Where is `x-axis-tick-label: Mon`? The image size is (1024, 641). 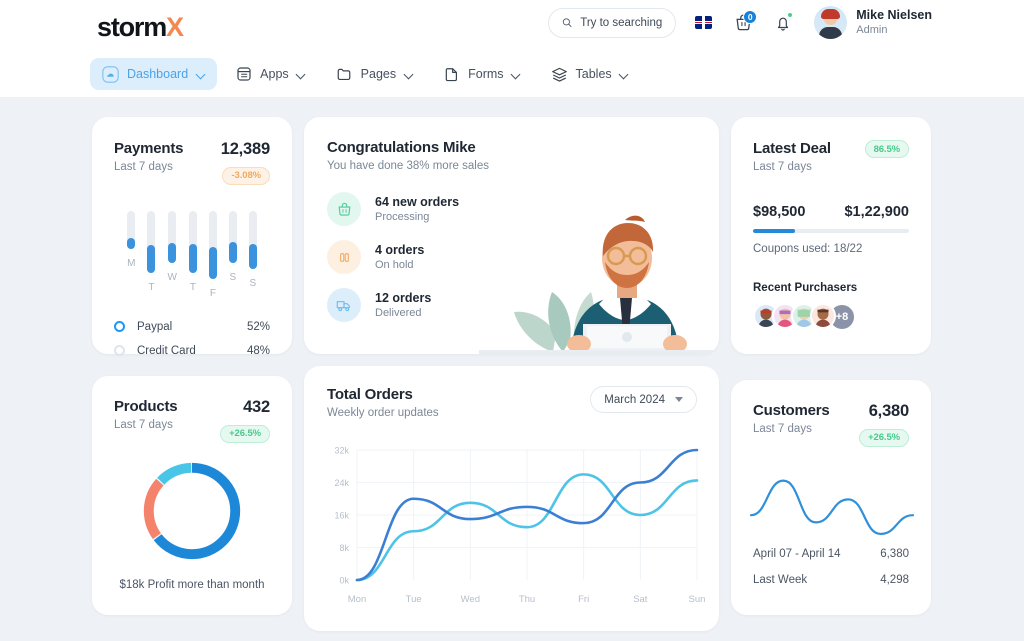 x-axis-tick-label: Mon is located at coordinates (357, 599).